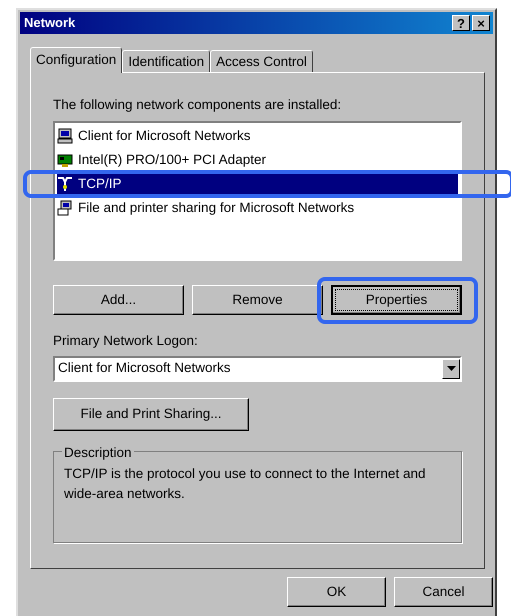 Image resolution: width=511 pixels, height=616 pixels. What do you see at coordinates (481, 23) in the screenshot?
I see `close-button: ×` at bounding box center [481, 23].